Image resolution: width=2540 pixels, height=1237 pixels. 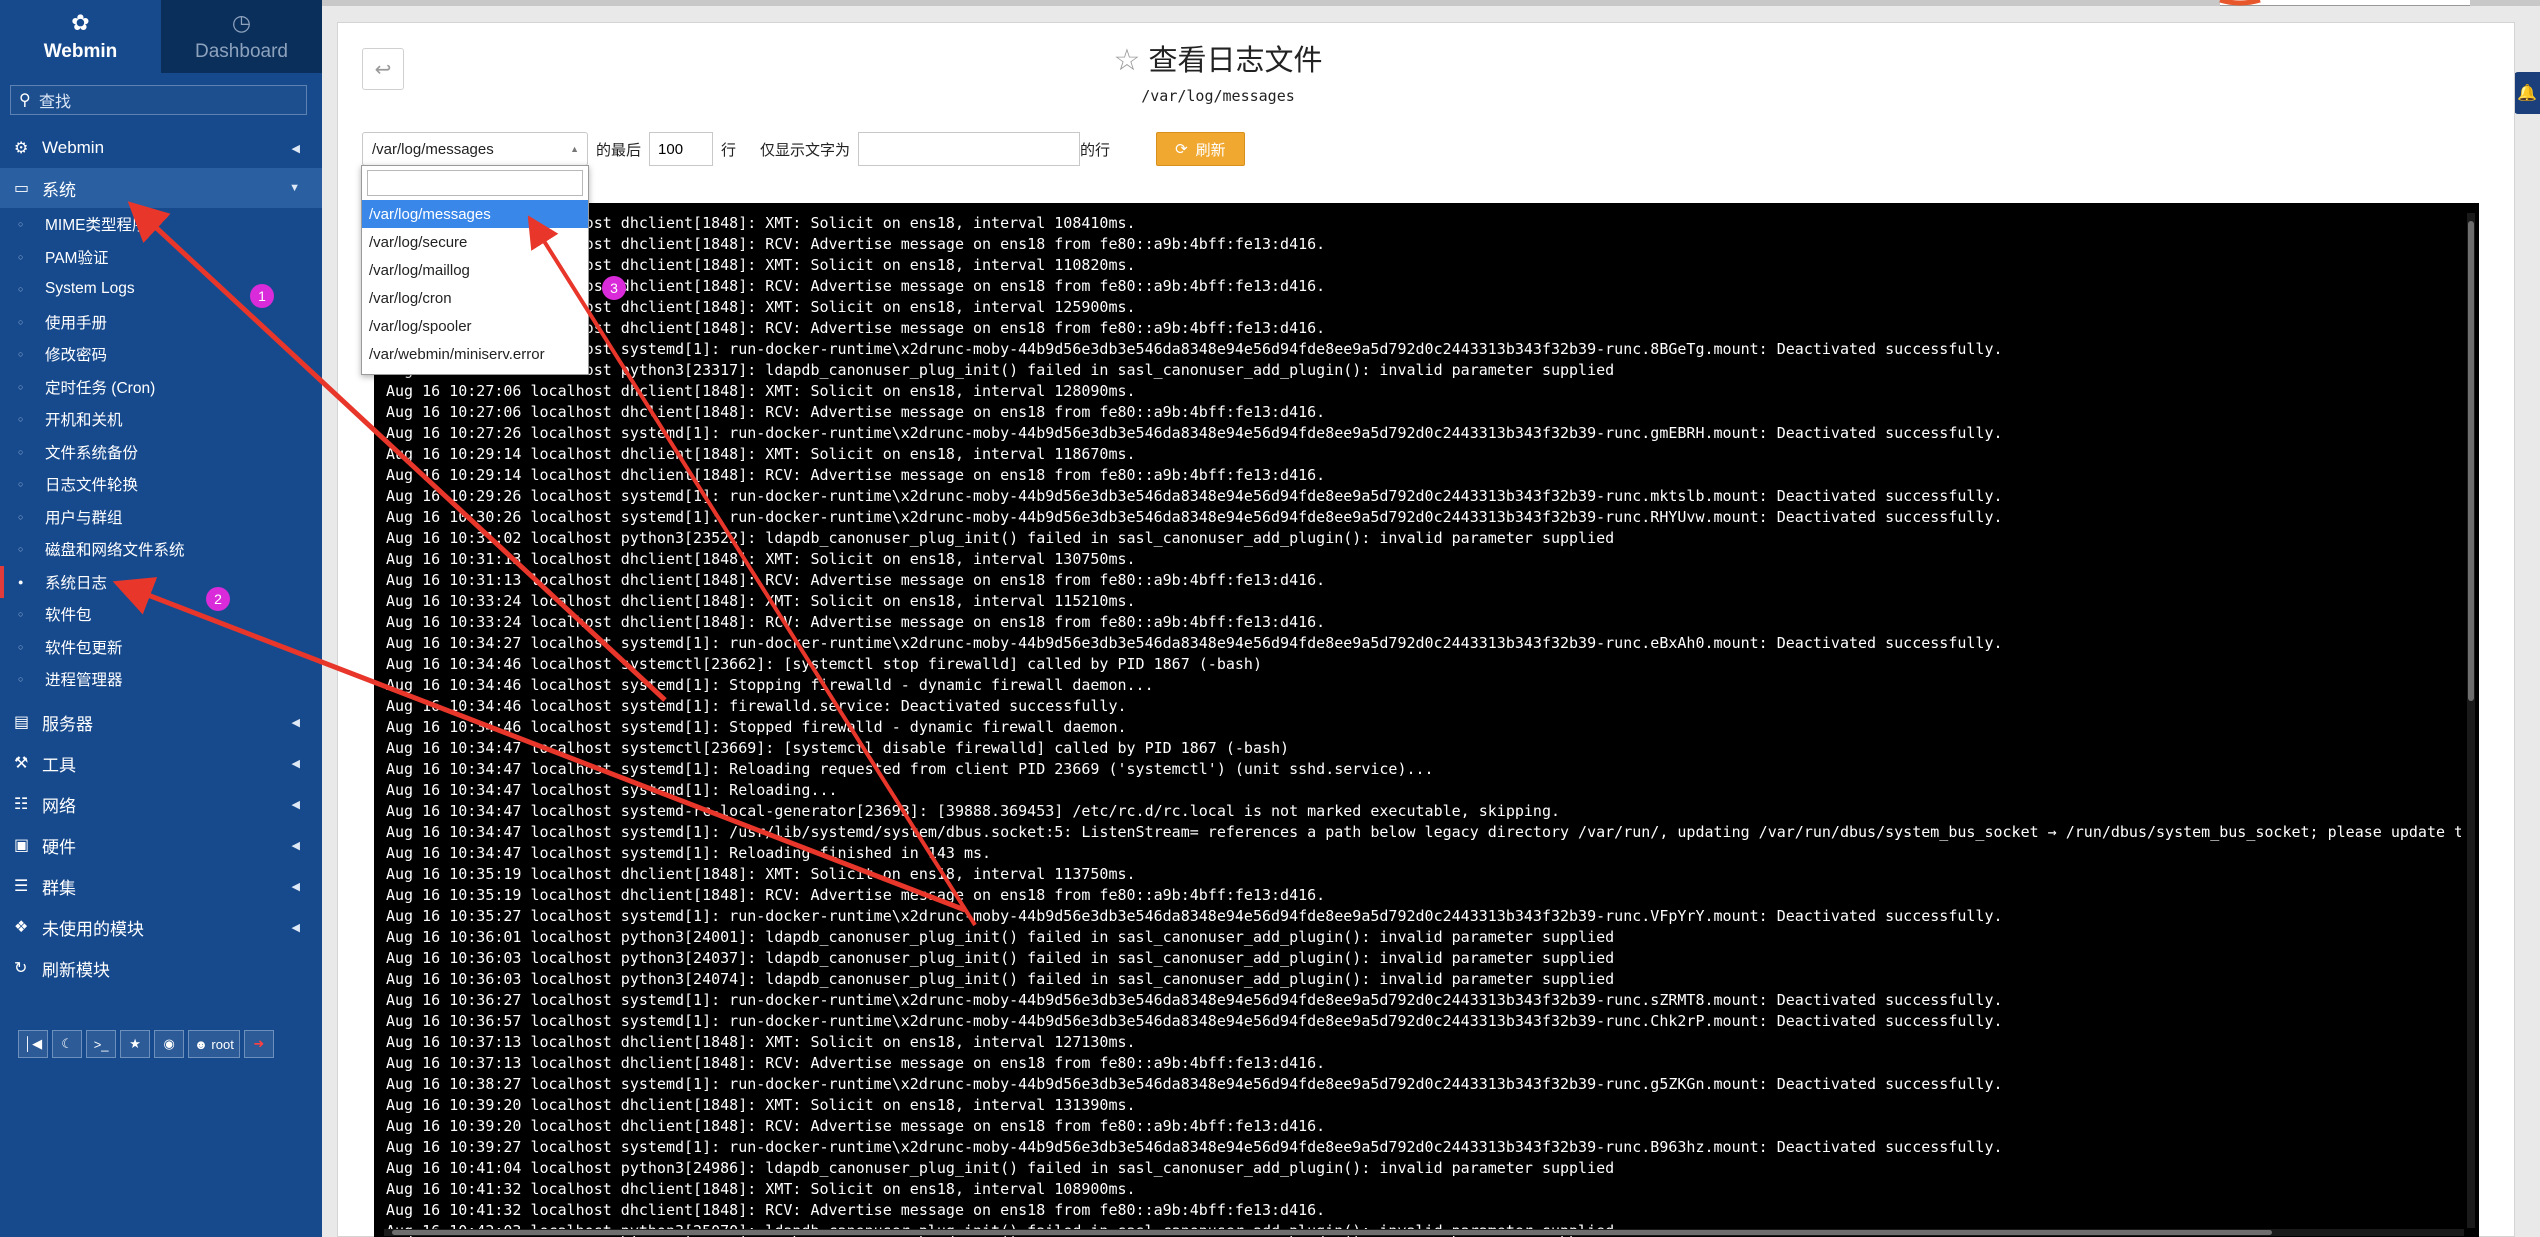 What do you see at coordinates (161, 322) in the screenshot?
I see `sidebar-item: ○ 使用手册` at bounding box center [161, 322].